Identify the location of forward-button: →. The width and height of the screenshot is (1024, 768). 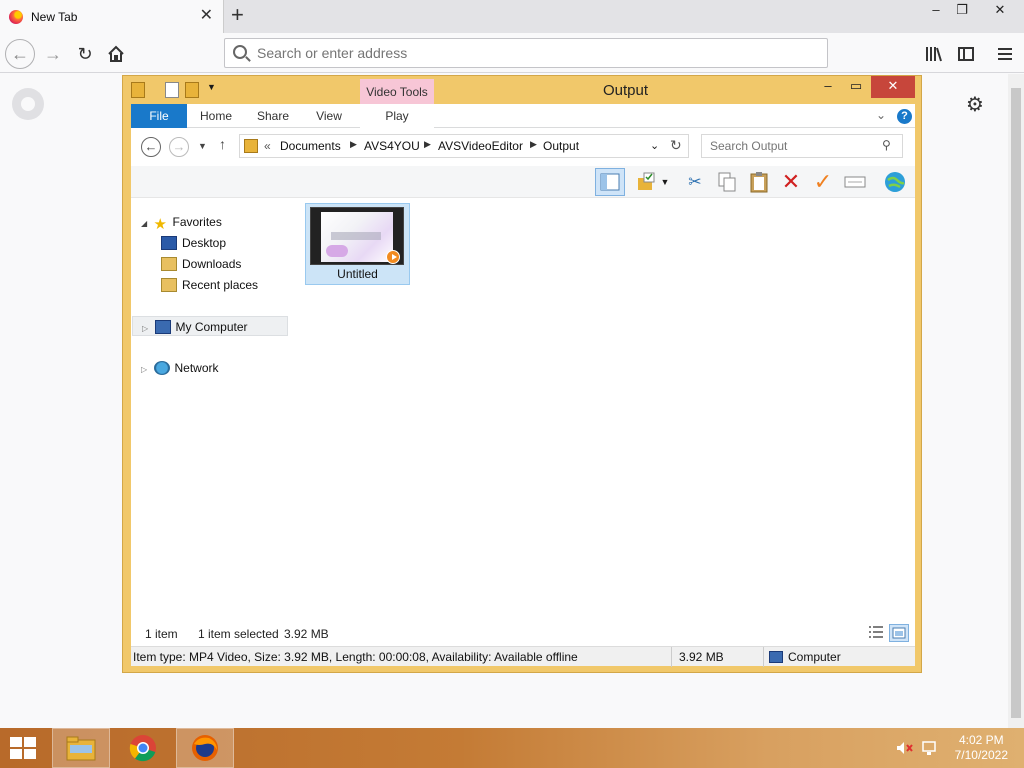
(53, 54).